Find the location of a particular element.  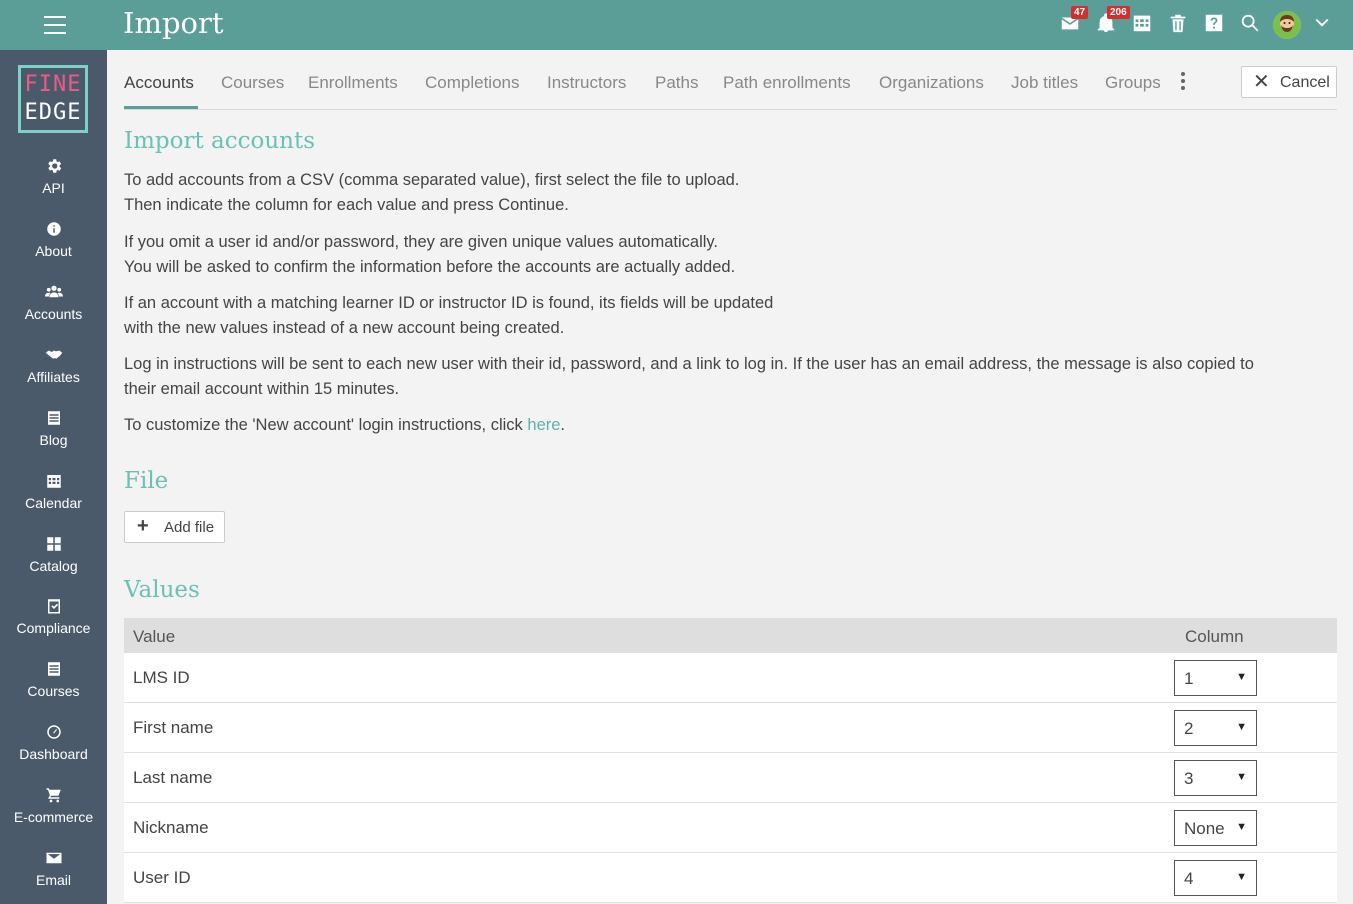

active-tab-indicator is located at coordinates (161, 107).